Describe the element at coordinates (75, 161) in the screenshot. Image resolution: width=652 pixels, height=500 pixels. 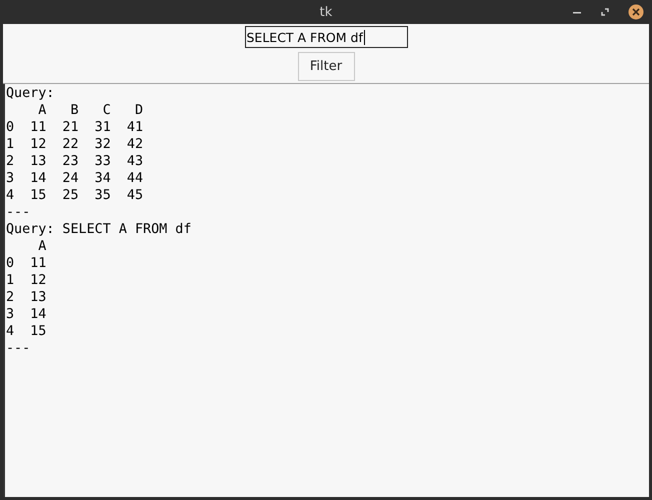
I see `output-line: 2 13 23 33 43` at that location.